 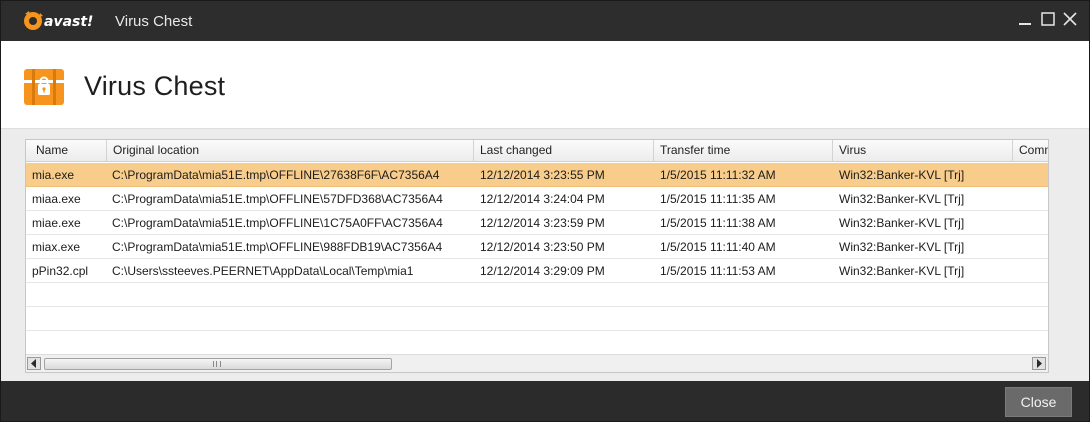 I want to click on scrollbar-thumb, so click(x=218, y=364).